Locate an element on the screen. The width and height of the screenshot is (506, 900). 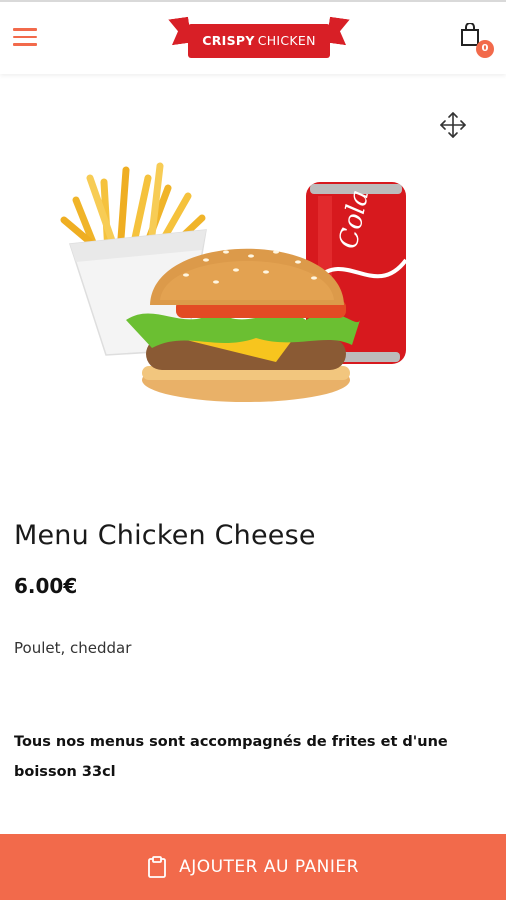
move-arrows-icon is located at coordinates (453, 125).